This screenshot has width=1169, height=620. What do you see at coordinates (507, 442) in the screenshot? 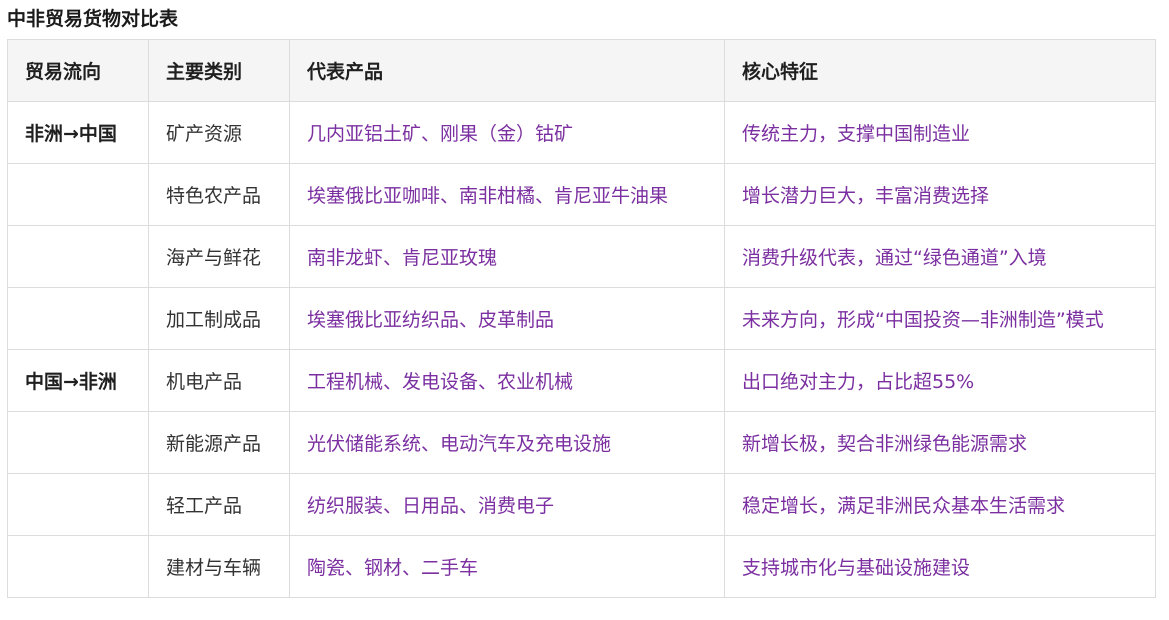
I see `product-cell: 光伏储能系统、电动汽车及充电设施` at bounding box center [507, 442].